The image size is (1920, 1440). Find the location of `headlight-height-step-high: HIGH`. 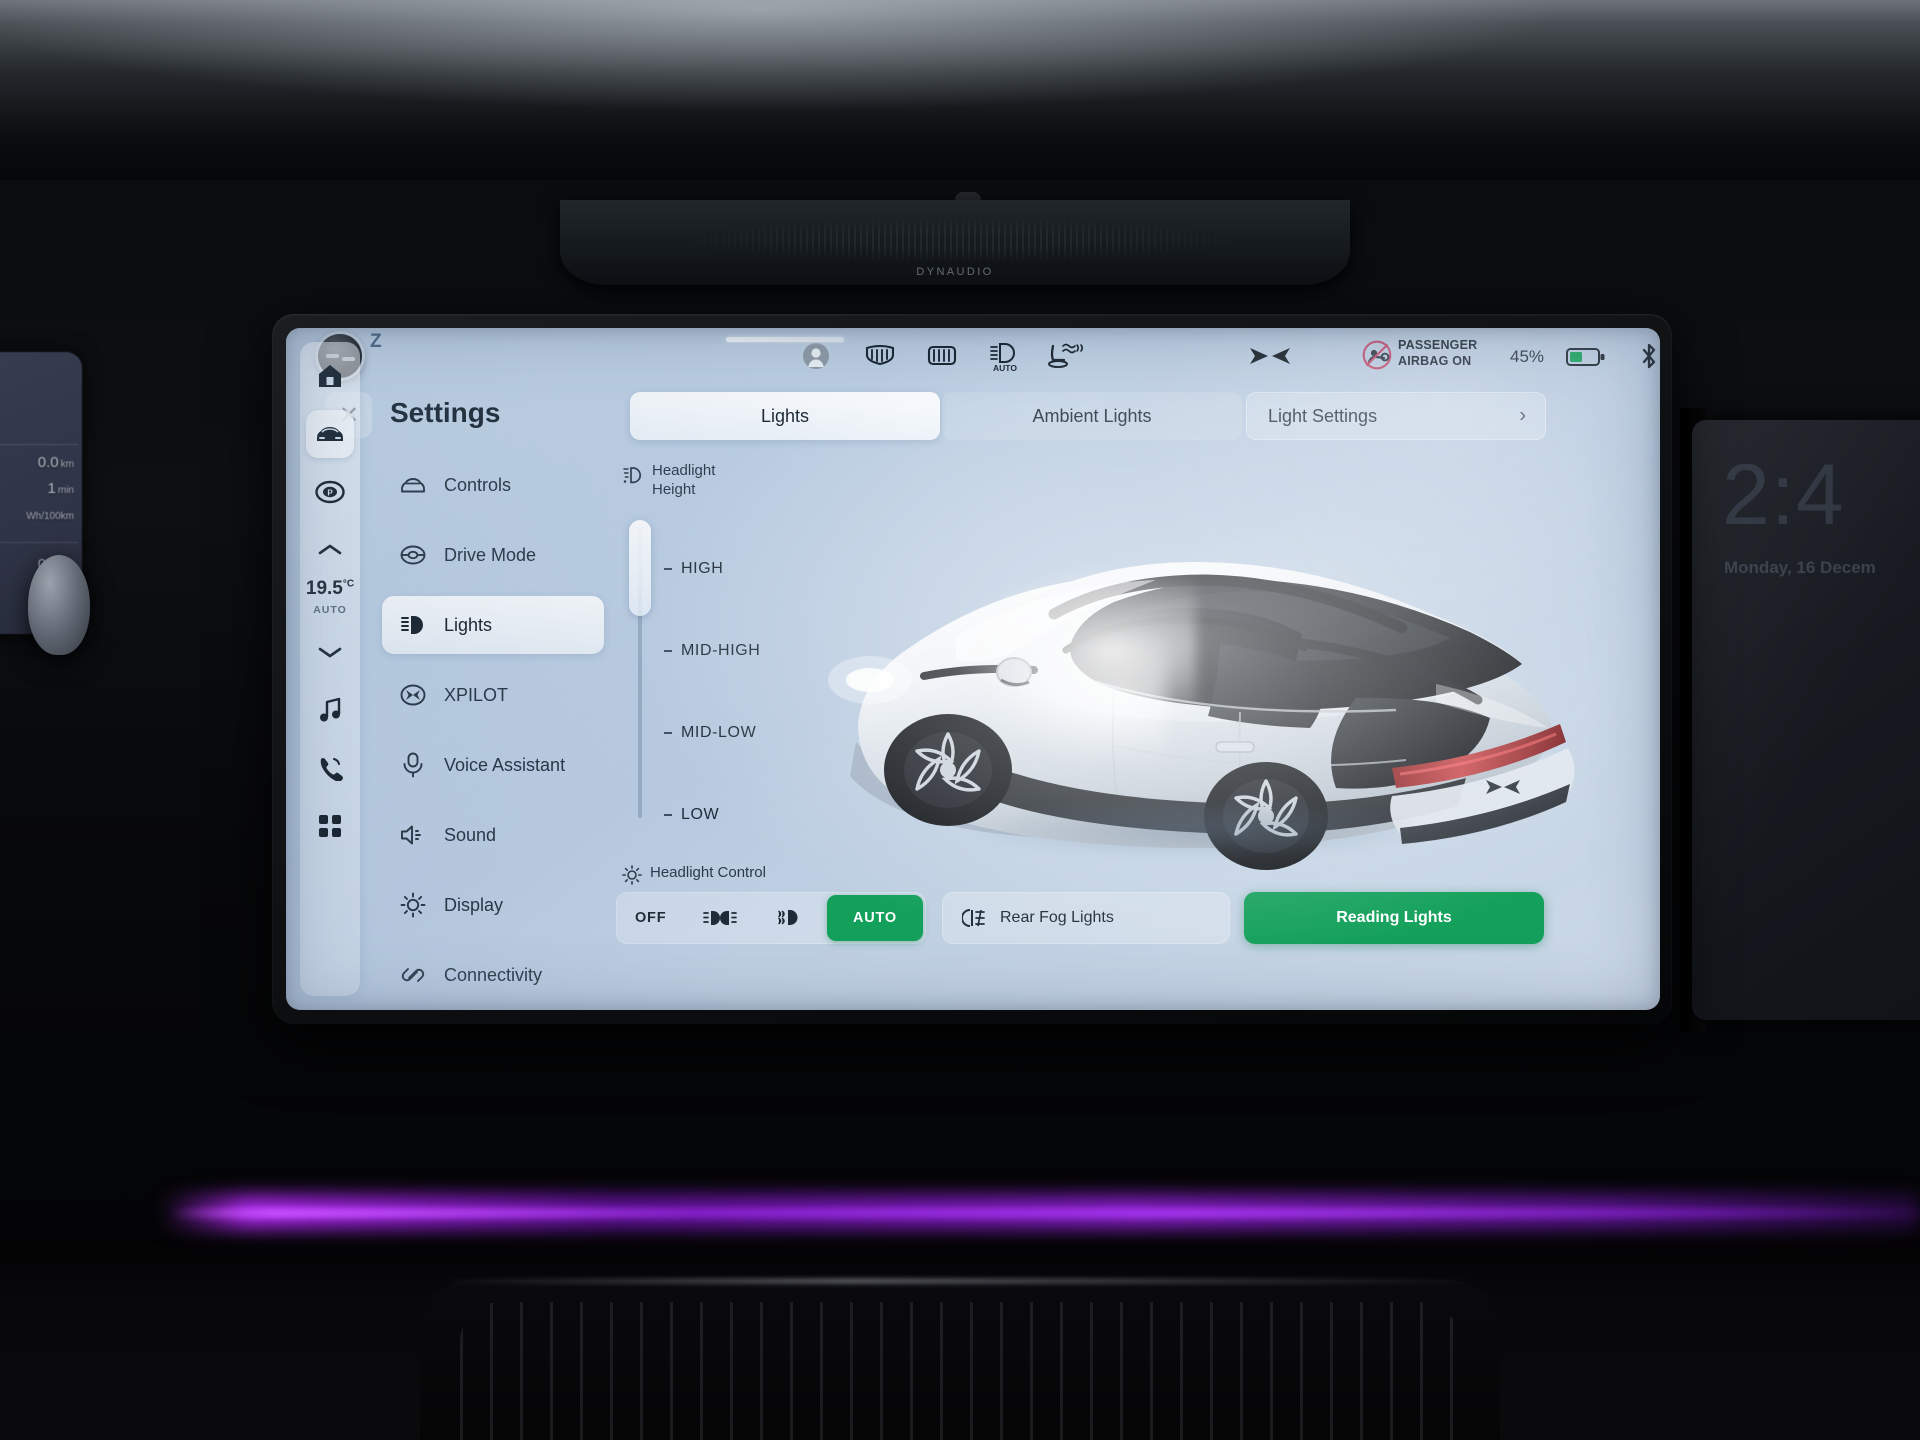

headlight-height-step-high: HIGH is located at coordinates (693, 569).